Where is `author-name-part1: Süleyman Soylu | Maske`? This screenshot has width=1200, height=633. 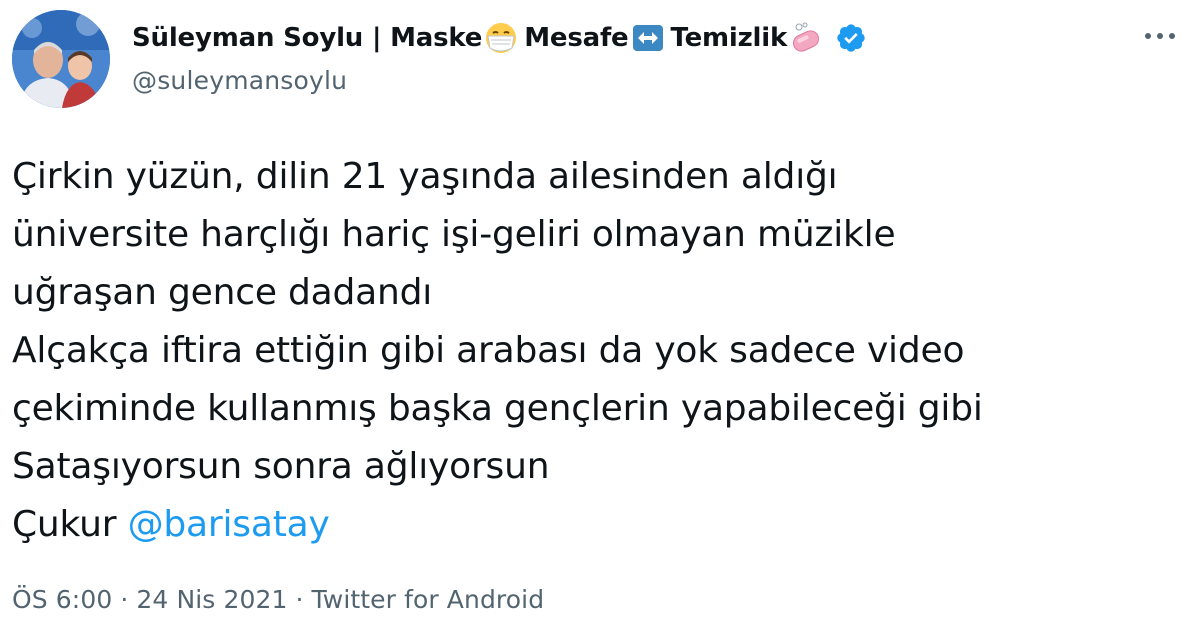
author-name-part1: Süleyman Soylu | Maske is located at coordinates (307, 38).